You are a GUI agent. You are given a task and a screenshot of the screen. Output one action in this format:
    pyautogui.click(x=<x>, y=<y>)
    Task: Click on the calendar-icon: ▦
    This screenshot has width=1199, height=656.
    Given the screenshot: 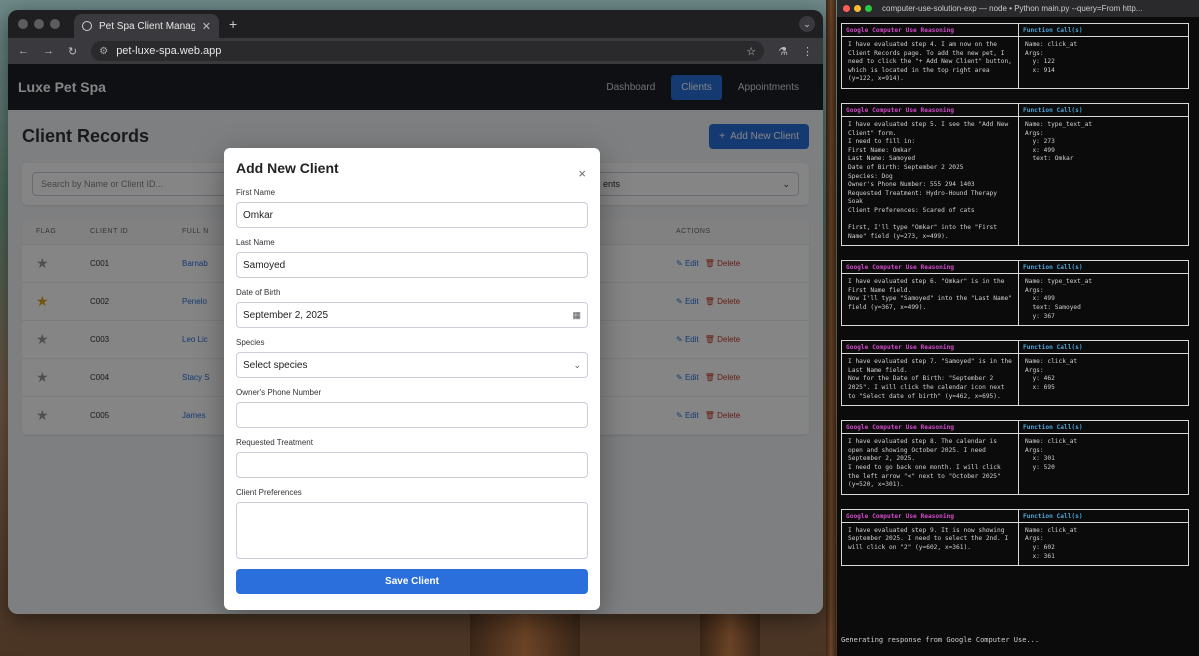 What is the action you would take?
    pyautogui.click(x=576, y=315)
    